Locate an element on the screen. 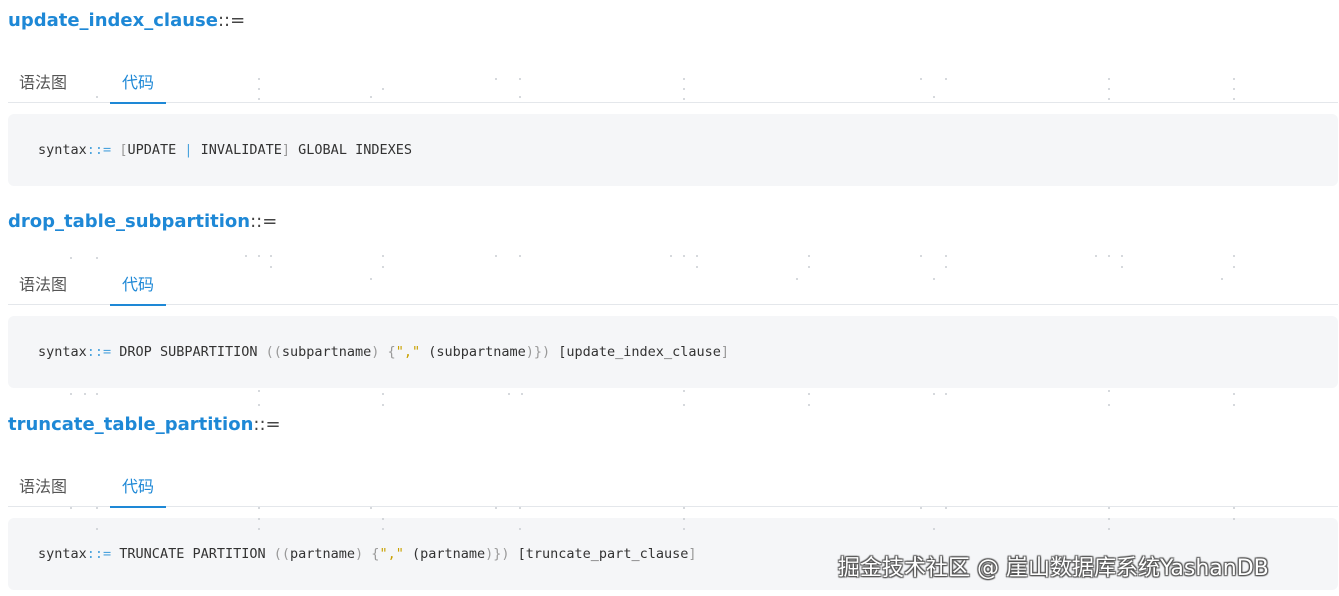 This screenshot has width=1339, height=596. section-title: drop_table_subpartition::= is located at coordinates (142, 221).